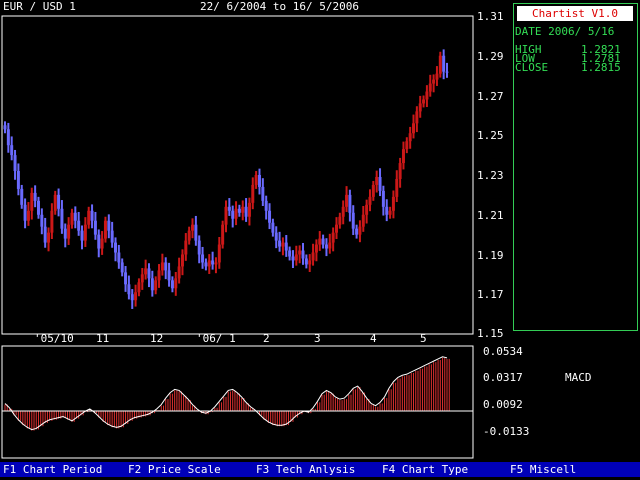  What do you see at coordinates (506, 431) in the screenshot?
I see `macd-tick-label: -0.0133` at bounding box center [506, 431].